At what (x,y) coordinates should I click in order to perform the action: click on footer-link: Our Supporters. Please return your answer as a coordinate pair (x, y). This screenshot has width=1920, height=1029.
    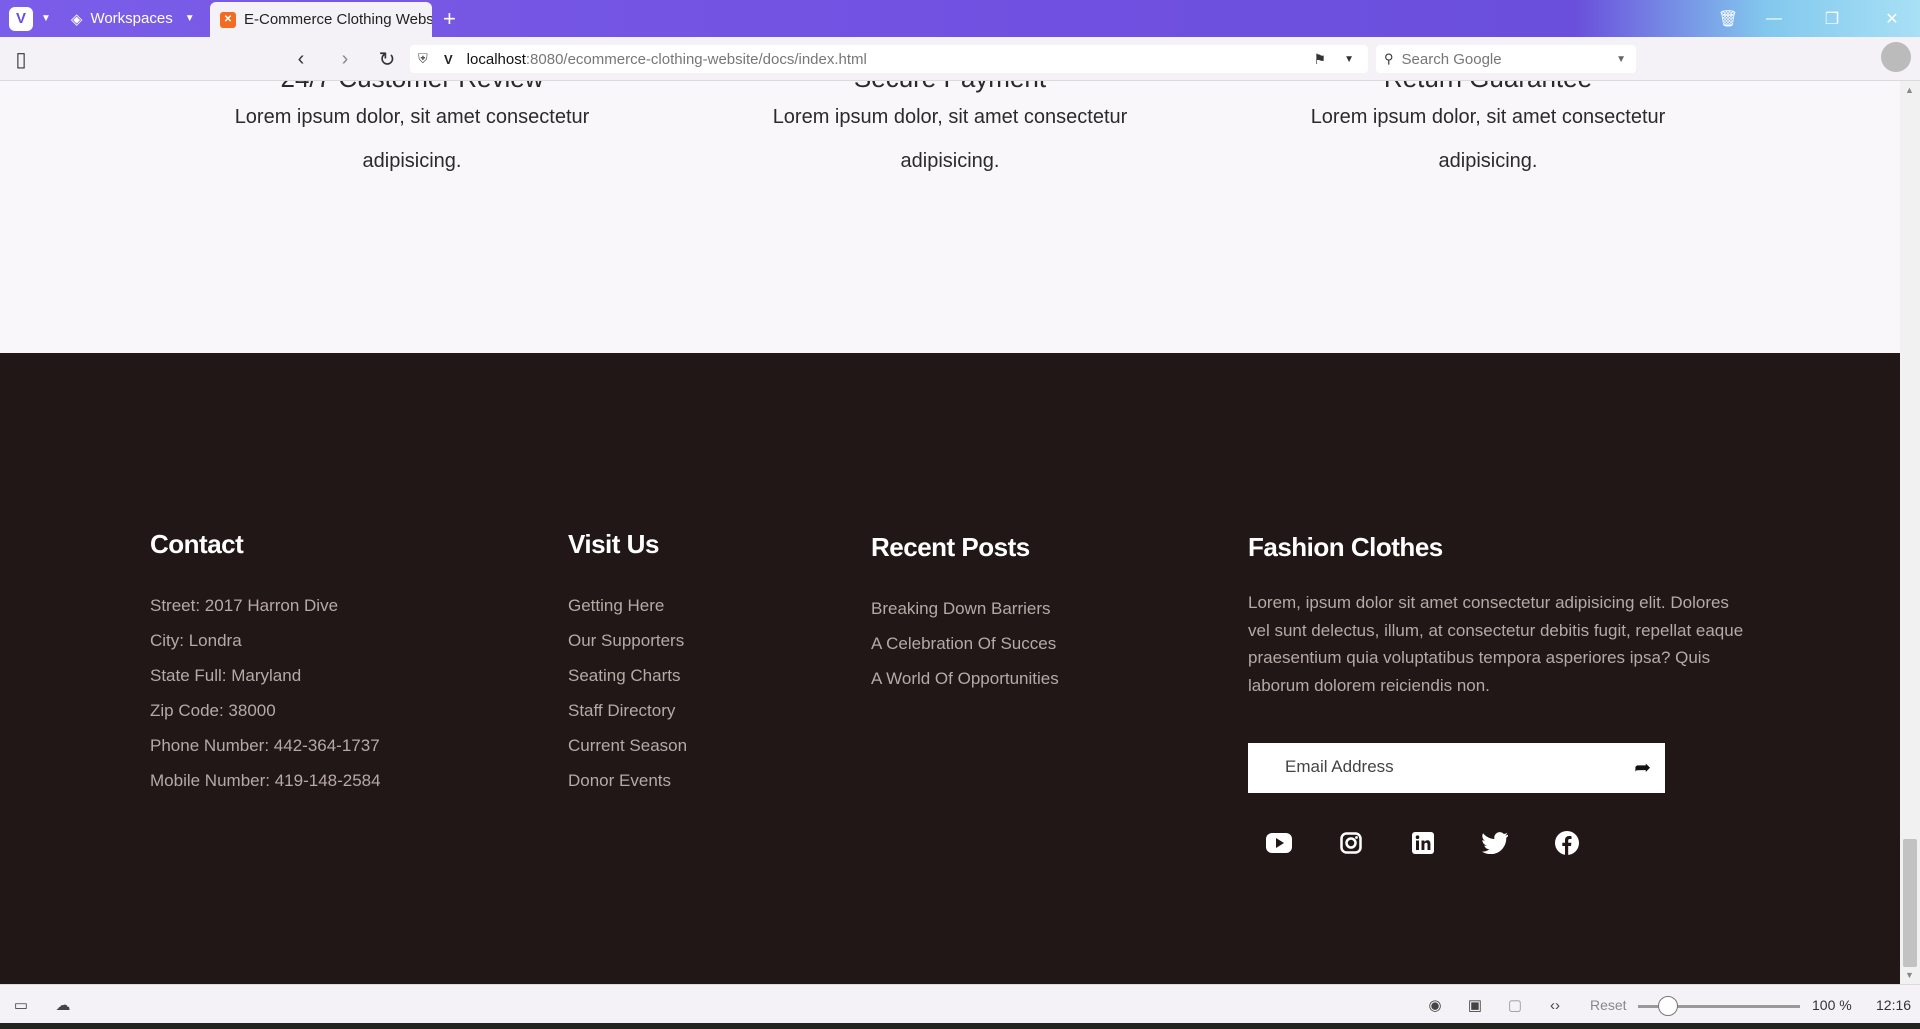
    Looking at the image, I should click on (627, 640).